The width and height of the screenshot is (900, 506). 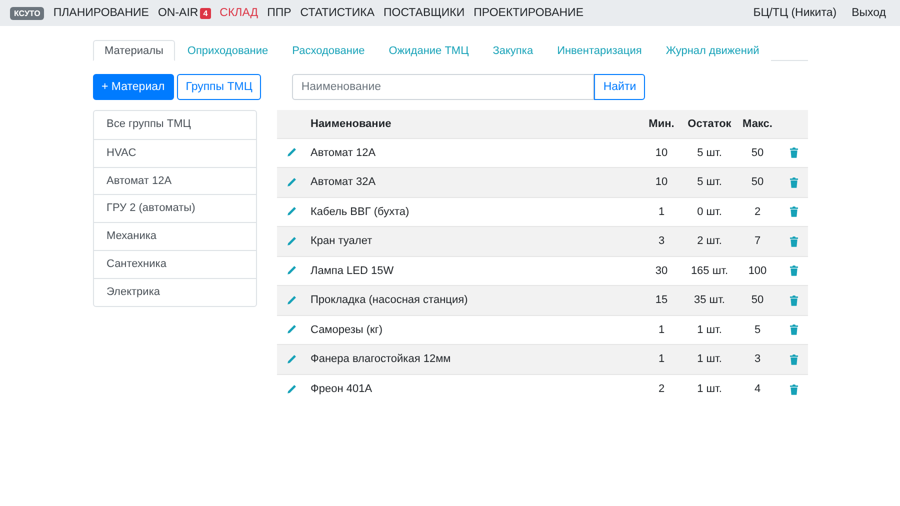 What do you see at coordinates (795, 13) in the screenshot?
I see `user-link: БЦ/ТЦ (Никита)` at bounding box center [795, 13].